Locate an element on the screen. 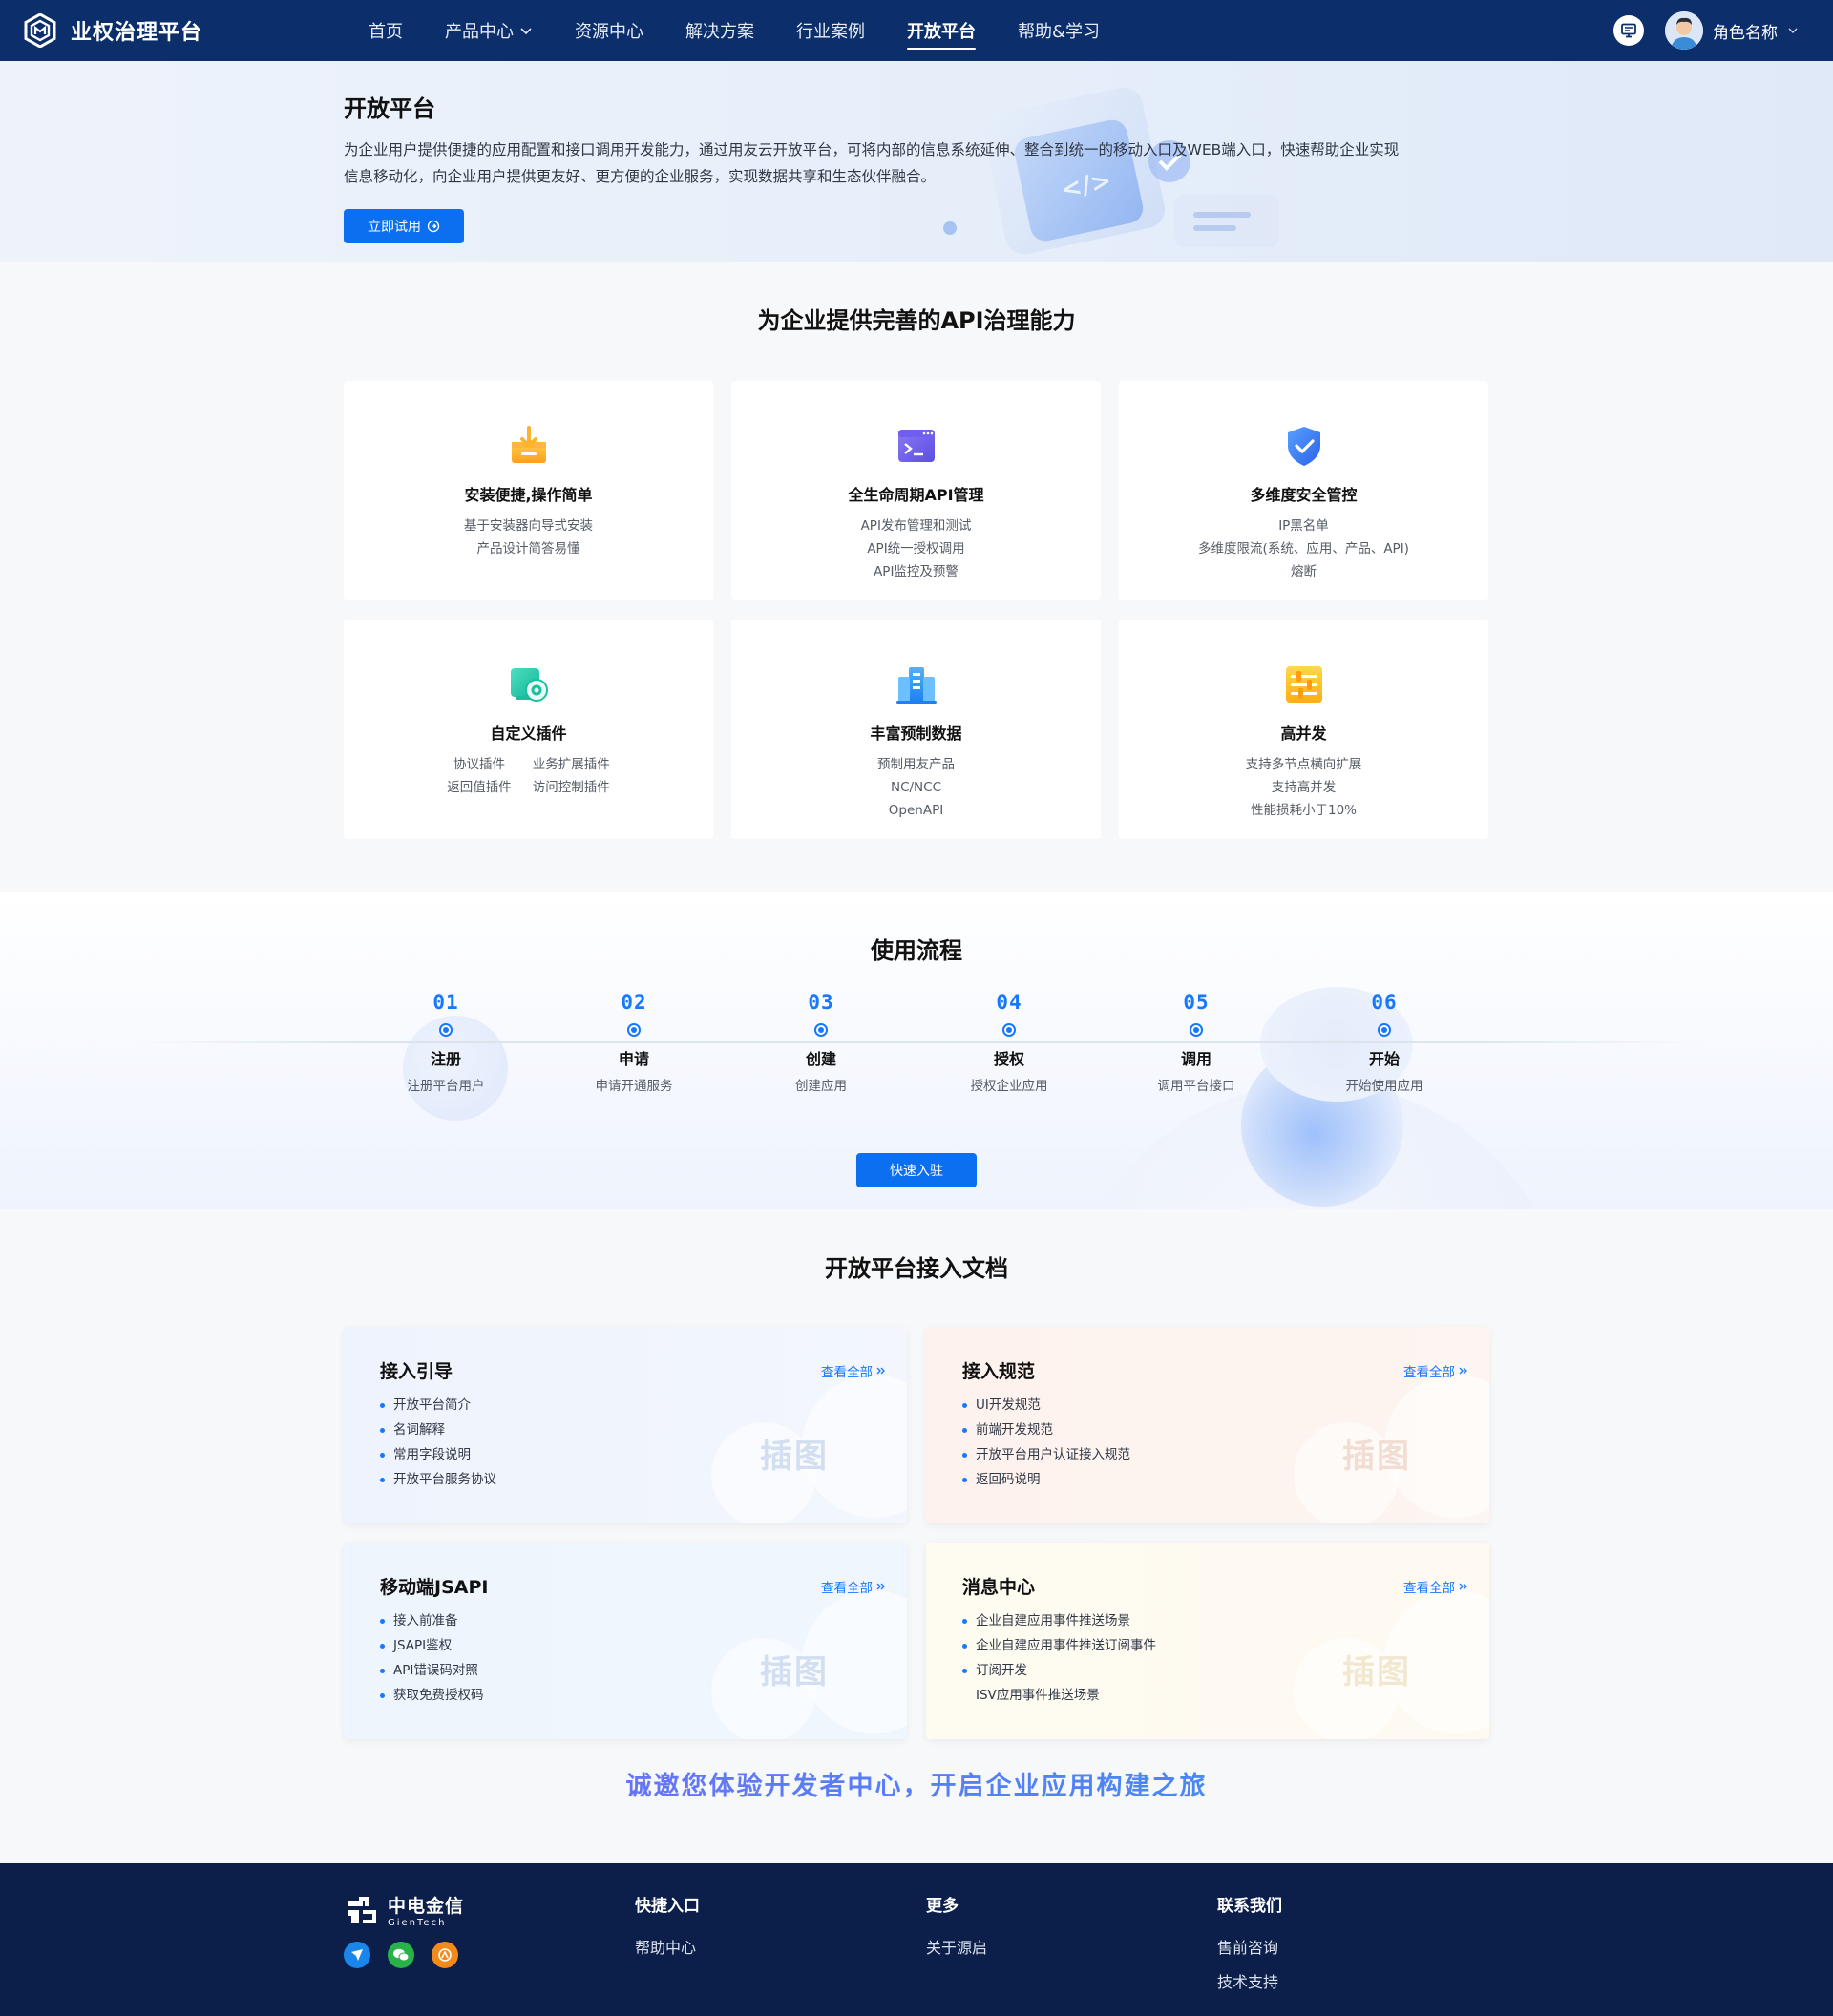 The width and height of the screenshot is (1833, 2016). section-title: 使用流程 is located at coordinates (917, 951).